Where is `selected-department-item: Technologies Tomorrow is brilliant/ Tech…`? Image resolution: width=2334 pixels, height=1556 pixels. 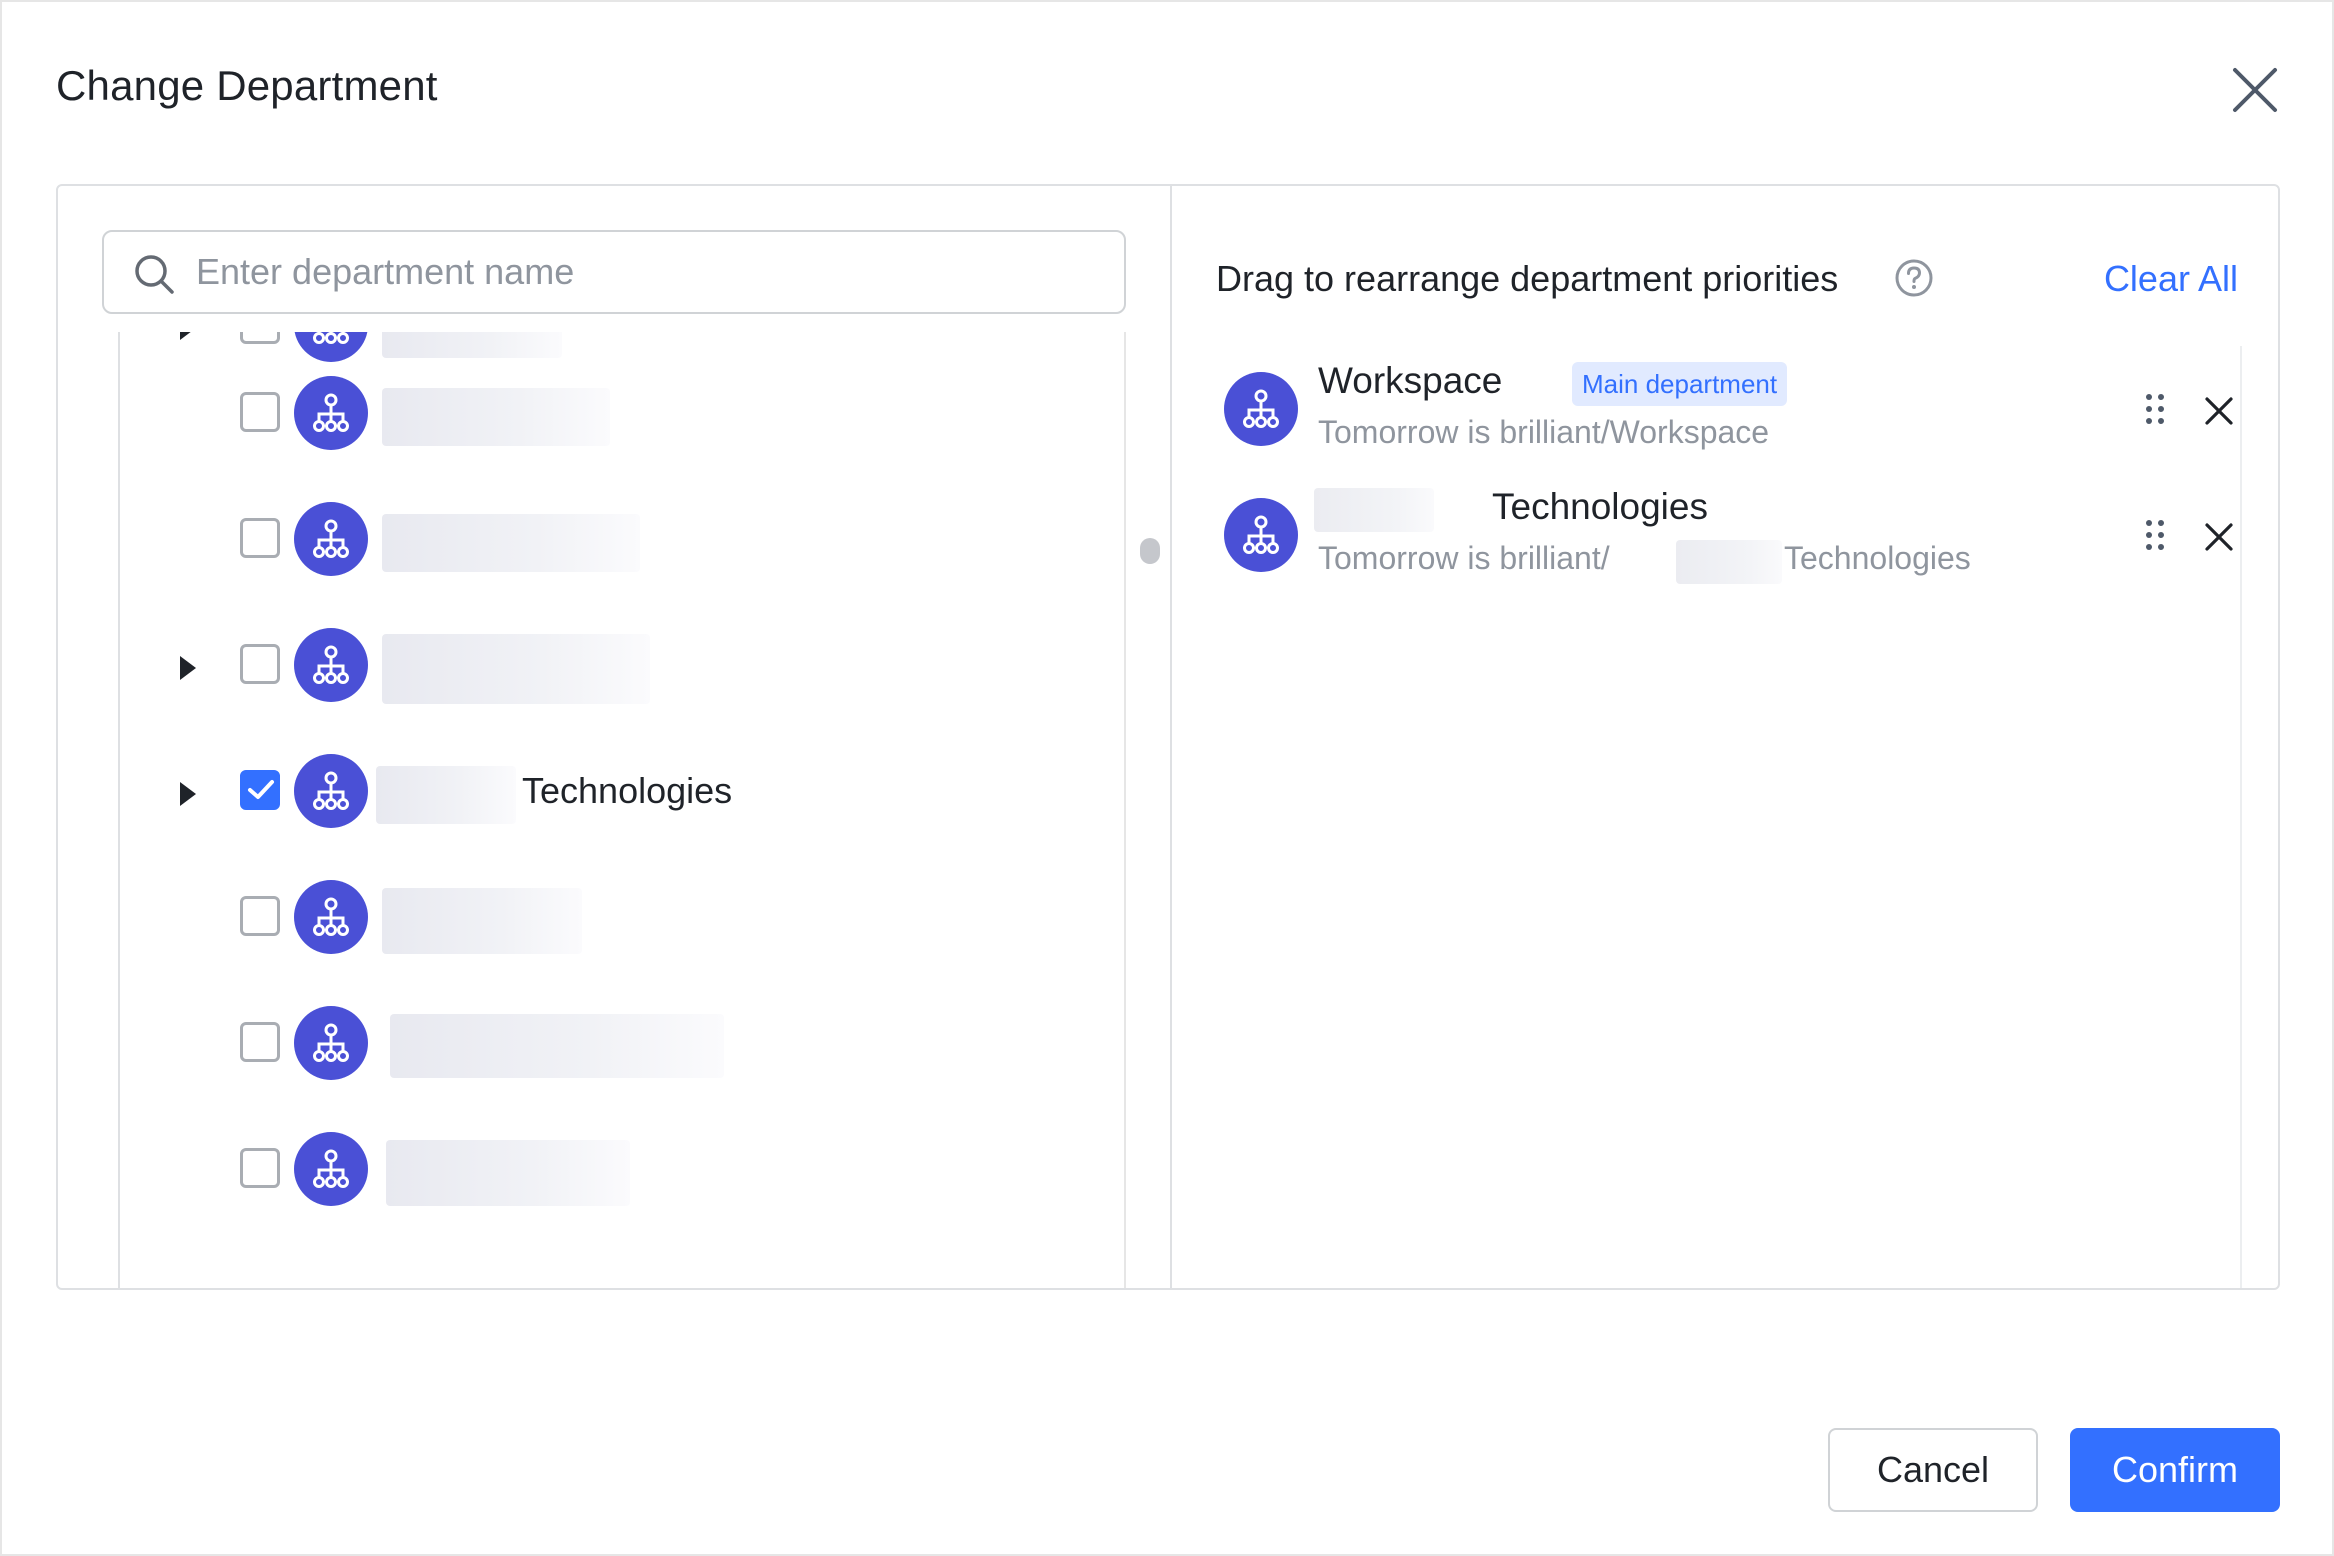 selected-department-item: Technologies Tomorrow is brilliant/ Tech… is located at coordinates (1703, 534).